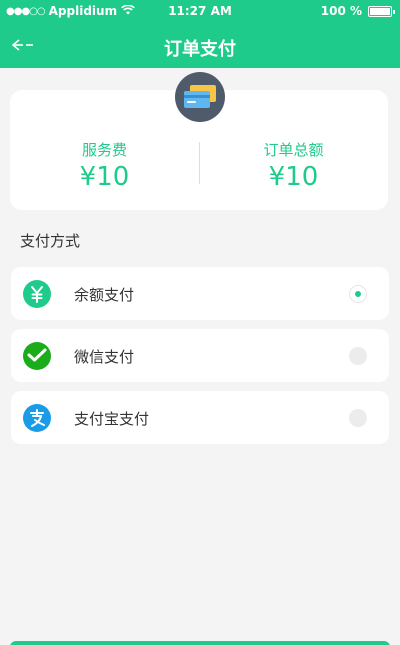 Image resolution: width=400 pixels, height=645 pixels. Describe the element at coordinates (200, 417) in the screenshot. I see `payment-option-alipay: 支付宝支付` at that location.